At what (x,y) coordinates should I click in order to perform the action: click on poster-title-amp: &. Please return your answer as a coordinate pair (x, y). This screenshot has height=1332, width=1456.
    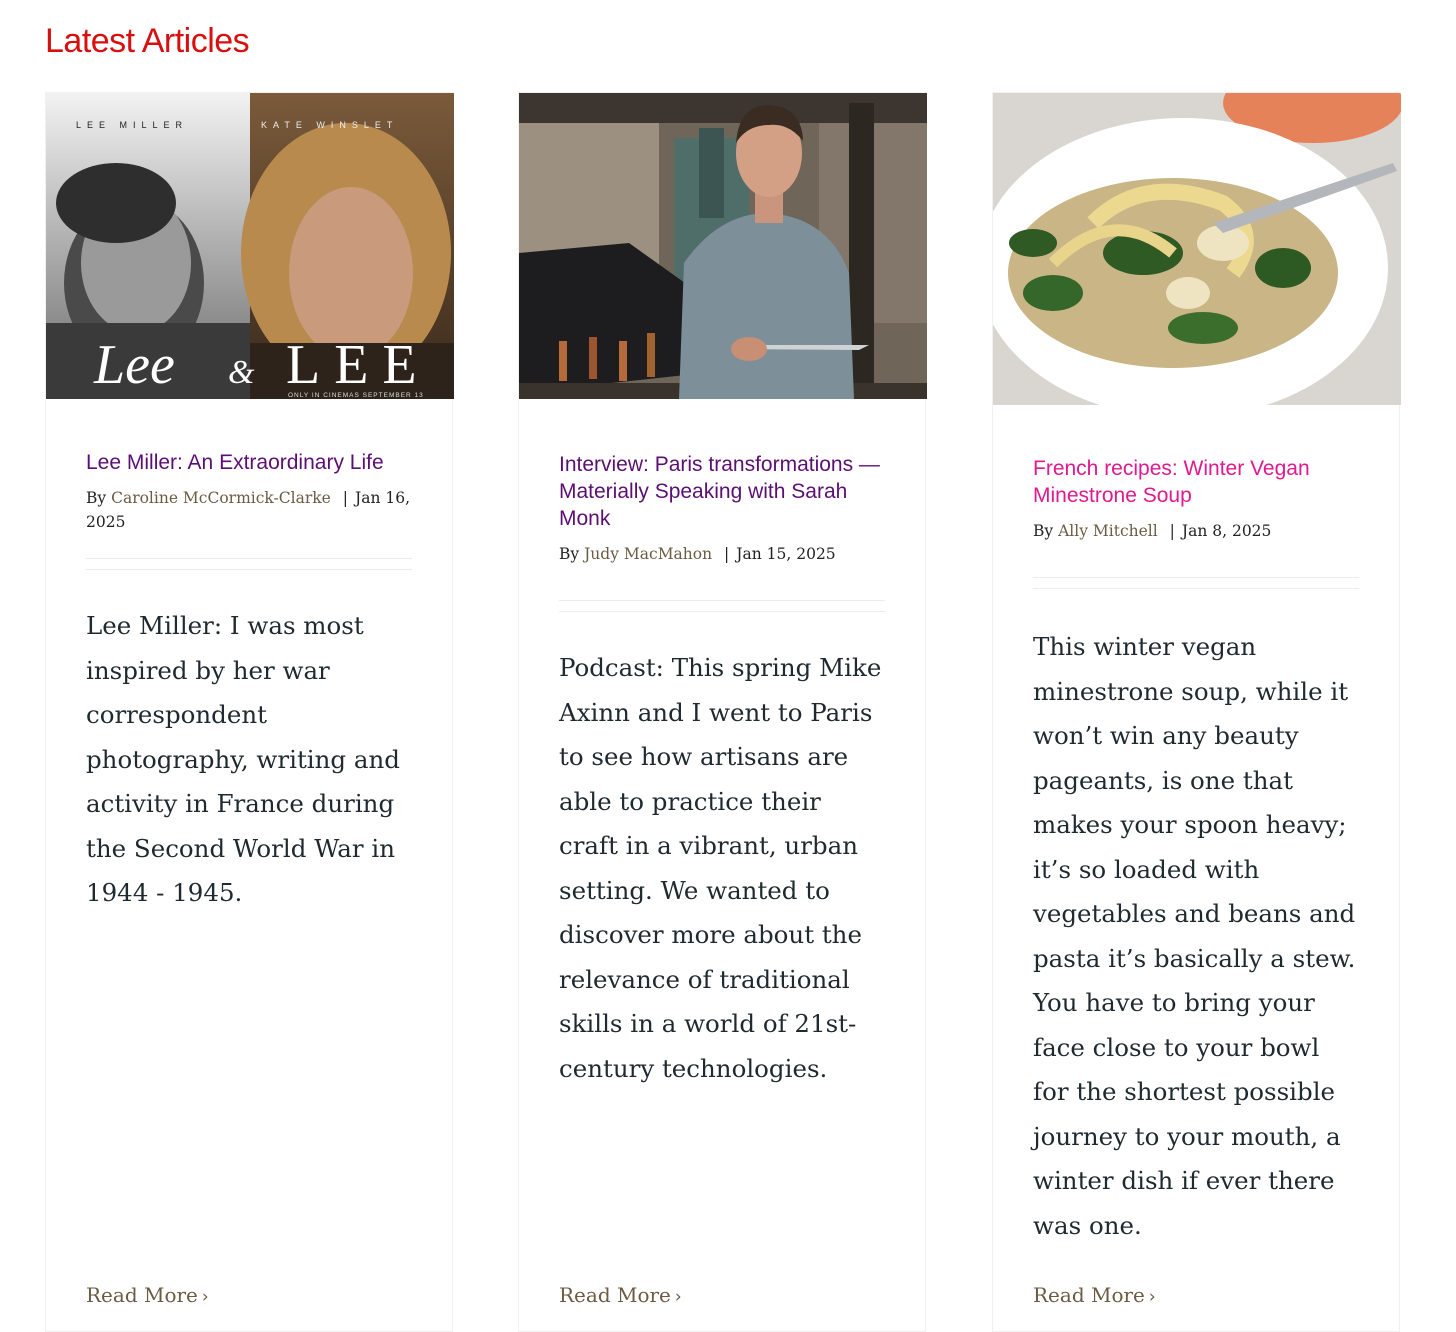
    Looking at the image, I should click on (241, 372).